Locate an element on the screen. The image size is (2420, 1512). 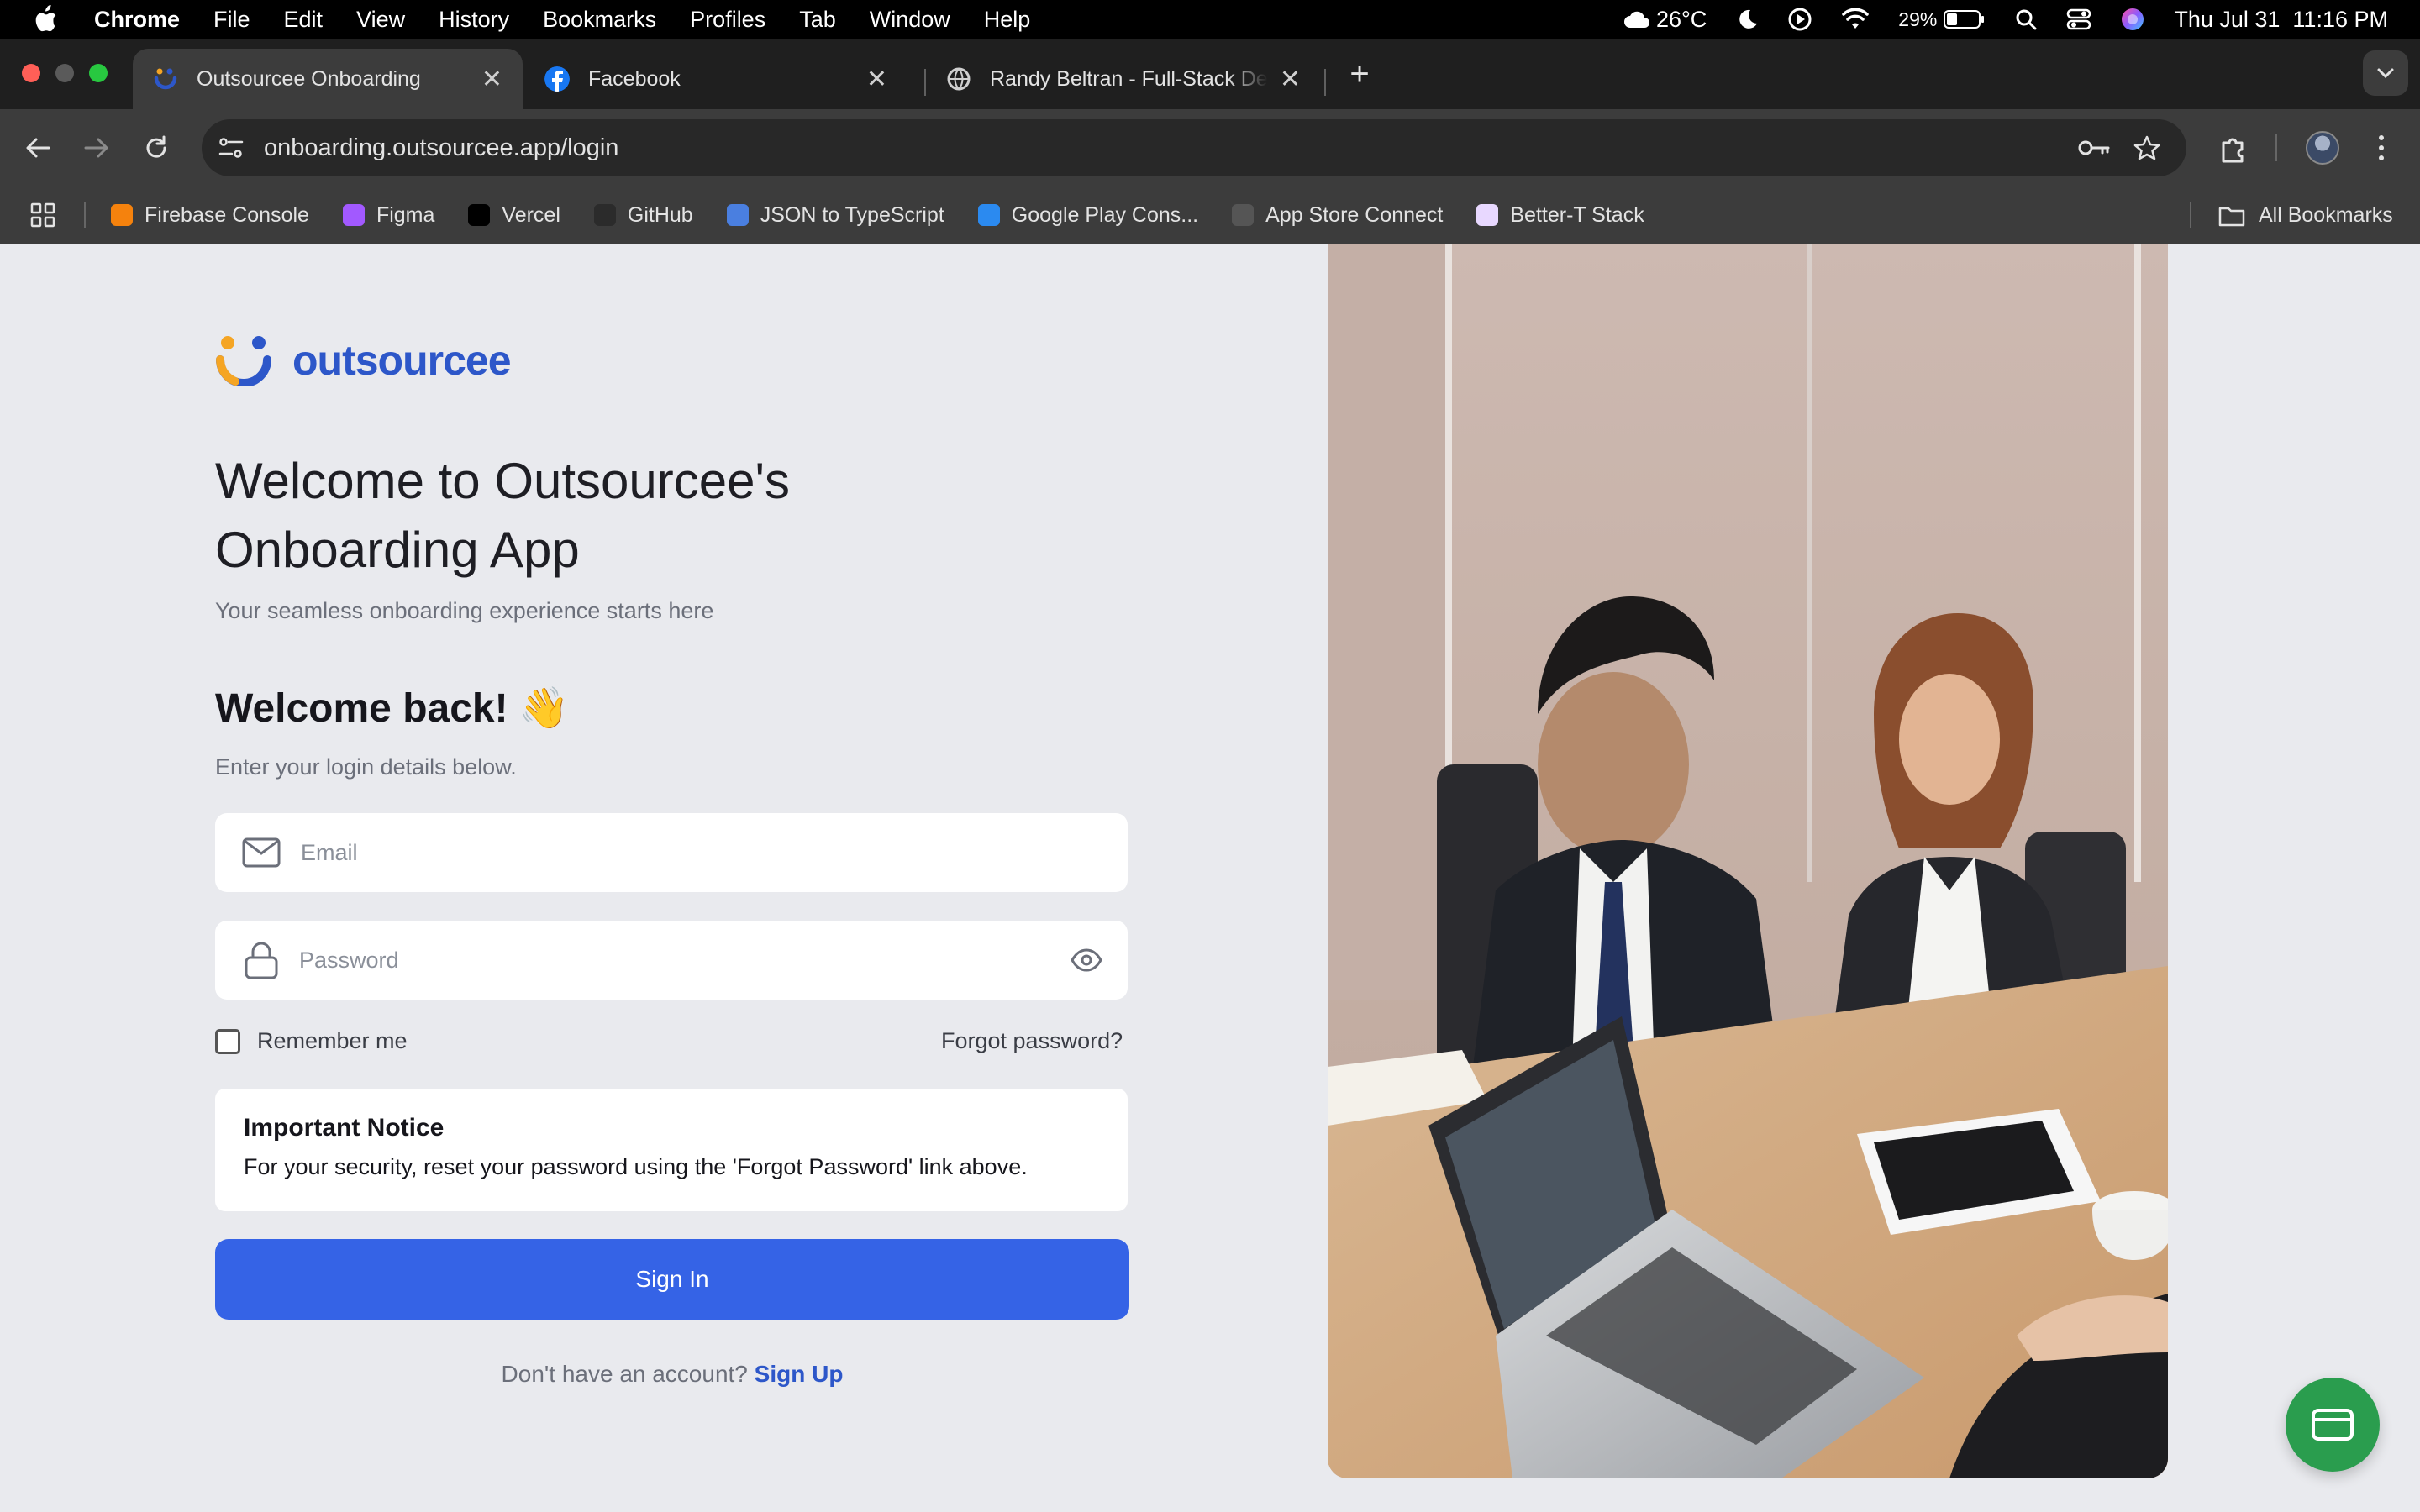
toolbar-divider is located at coordinates (2276, 147).